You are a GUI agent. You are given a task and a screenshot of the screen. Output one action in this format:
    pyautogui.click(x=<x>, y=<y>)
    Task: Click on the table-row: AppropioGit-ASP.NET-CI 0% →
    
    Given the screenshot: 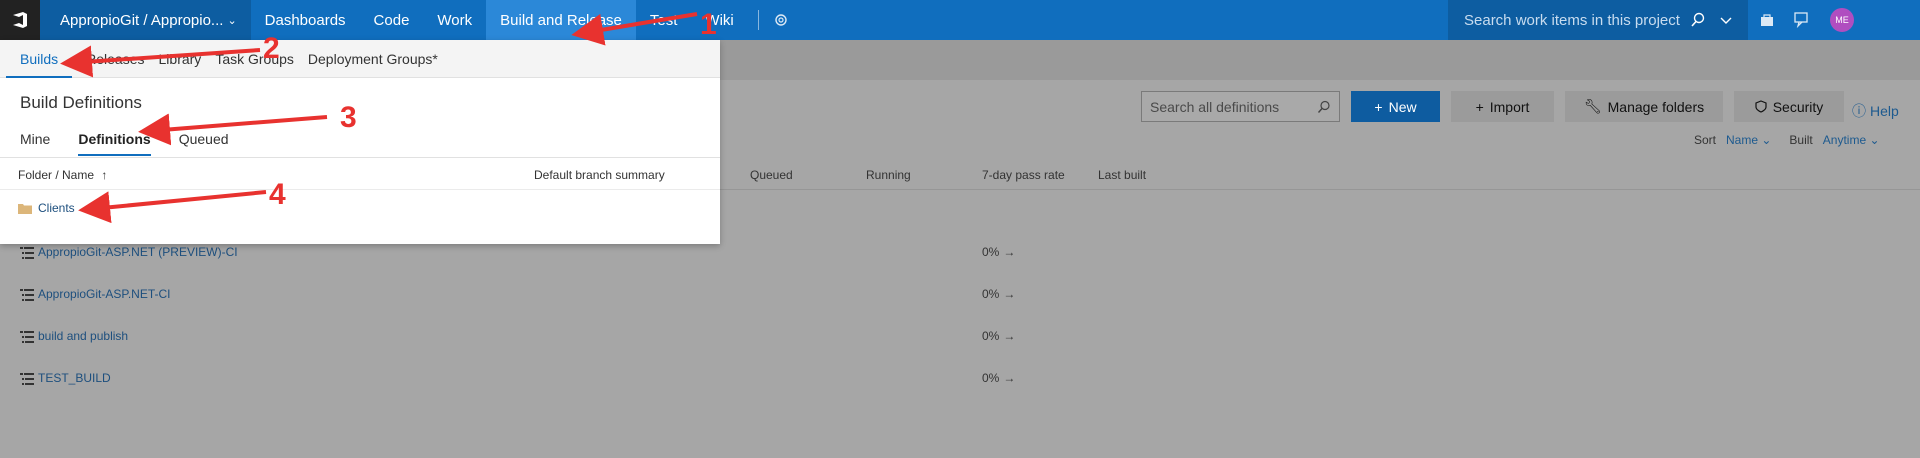 What is the action you would take?
    pyautogui.click(x=550, y=295)
    